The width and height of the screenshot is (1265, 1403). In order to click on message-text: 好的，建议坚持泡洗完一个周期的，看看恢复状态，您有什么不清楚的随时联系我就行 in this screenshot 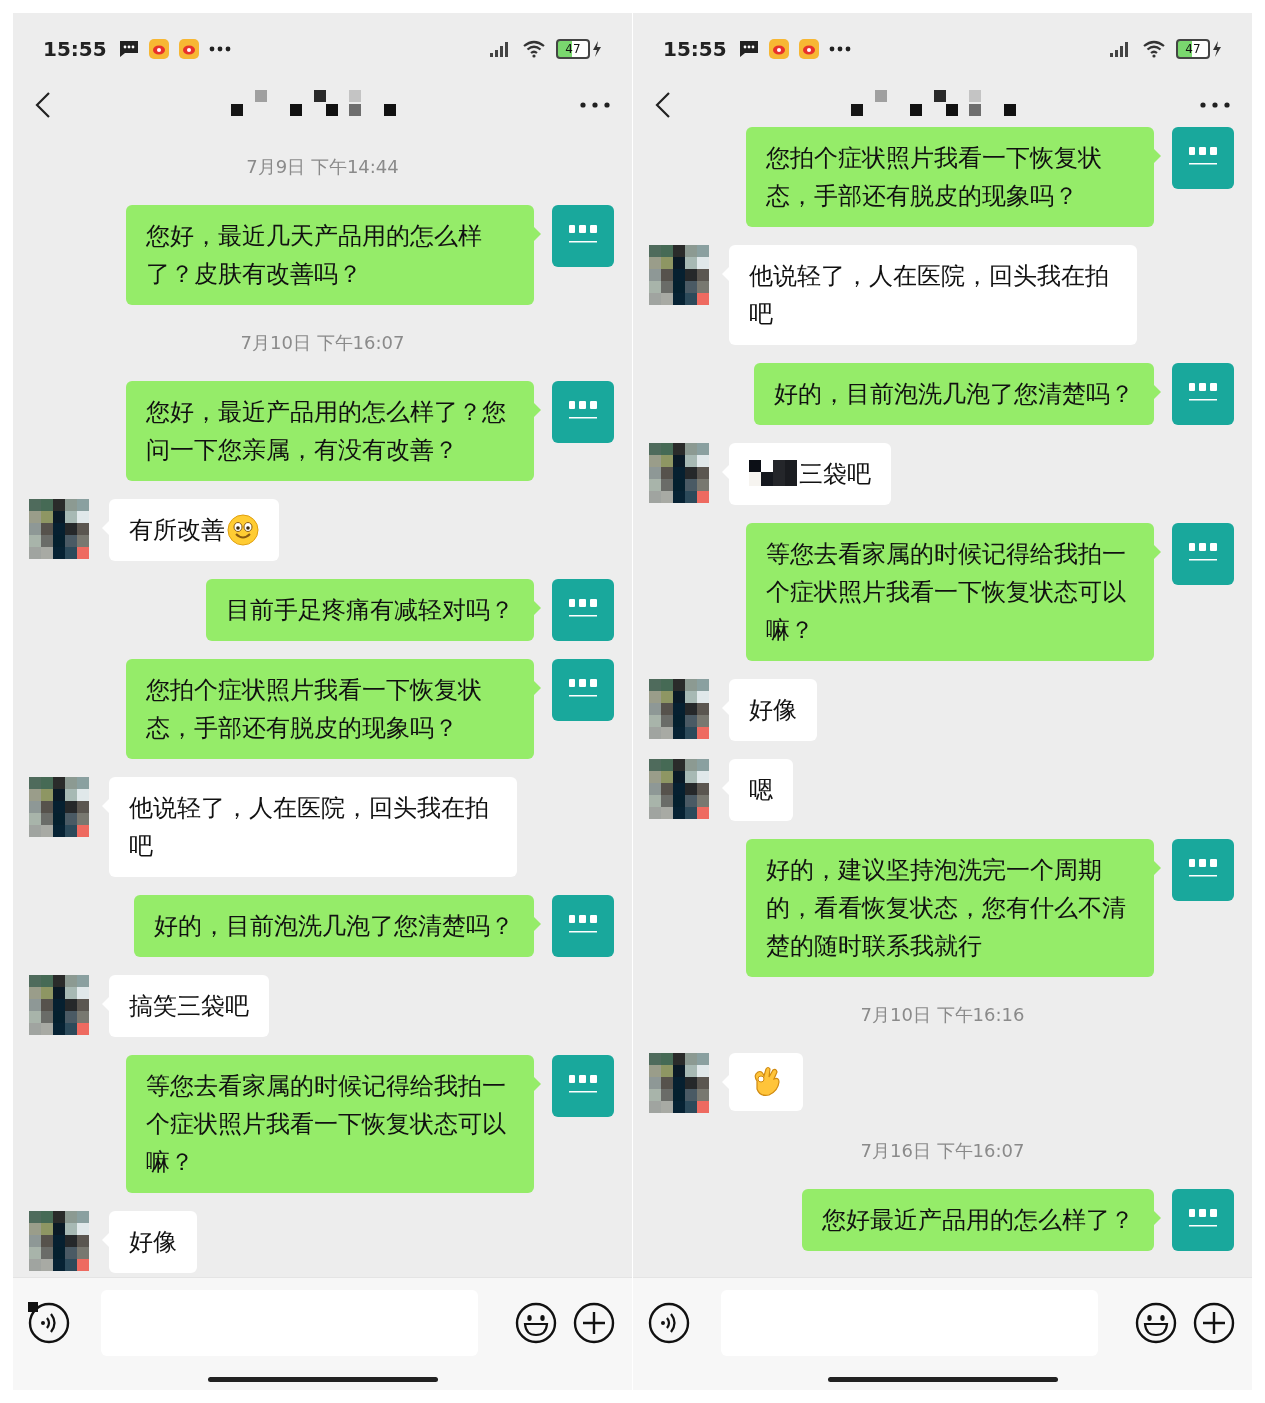, I will do `click(946, 908)`.